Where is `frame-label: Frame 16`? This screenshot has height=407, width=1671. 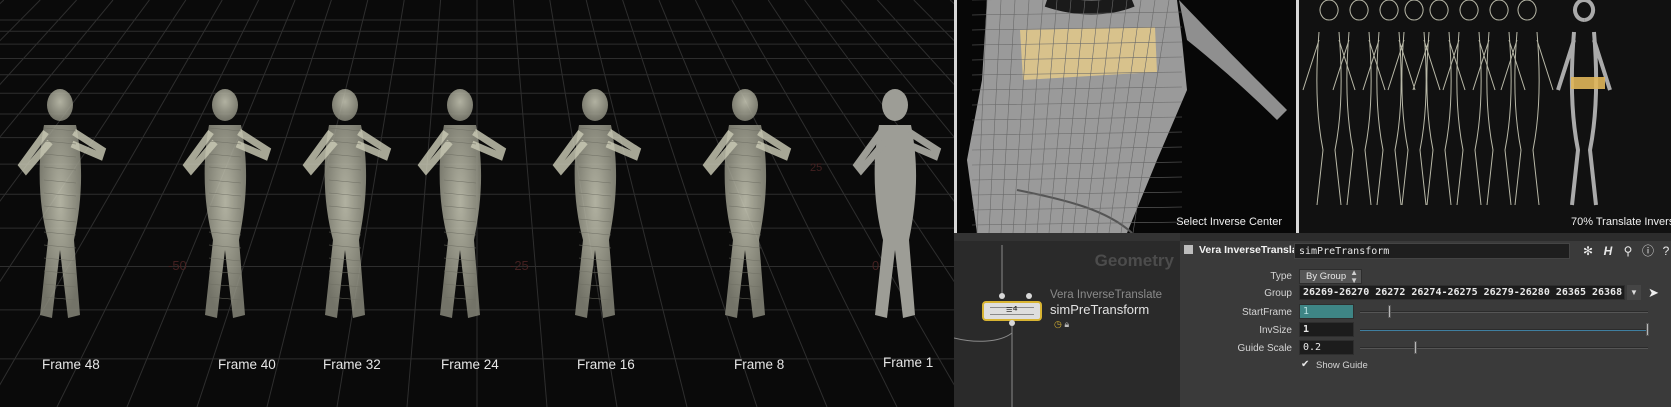 frame-label: Frame 16 is located at coordinates (606, 364).